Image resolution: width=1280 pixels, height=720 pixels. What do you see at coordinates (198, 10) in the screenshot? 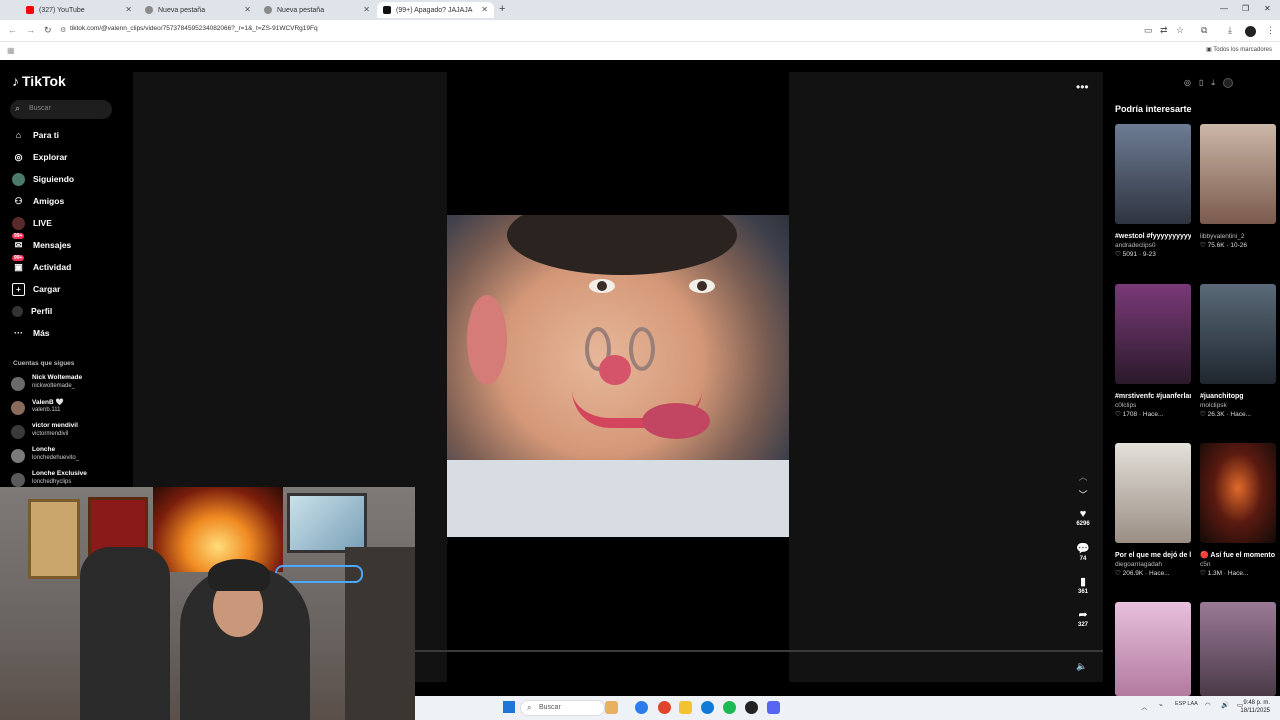
I see `tab-new-1: Nueva pestaña ✕` at bounding box center [198, 10].